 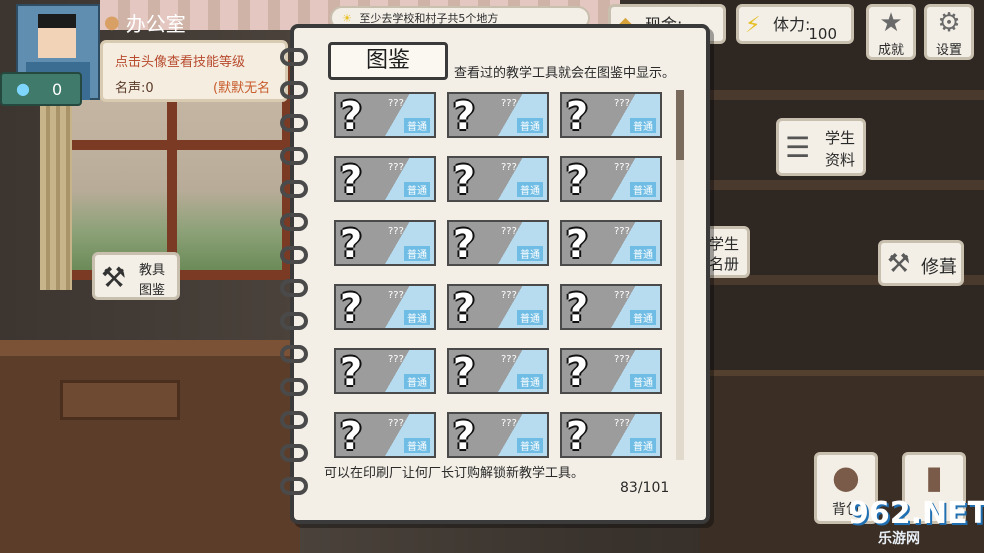 I want to click on watermark-main: 962.NET, so click(x=916, y=513).